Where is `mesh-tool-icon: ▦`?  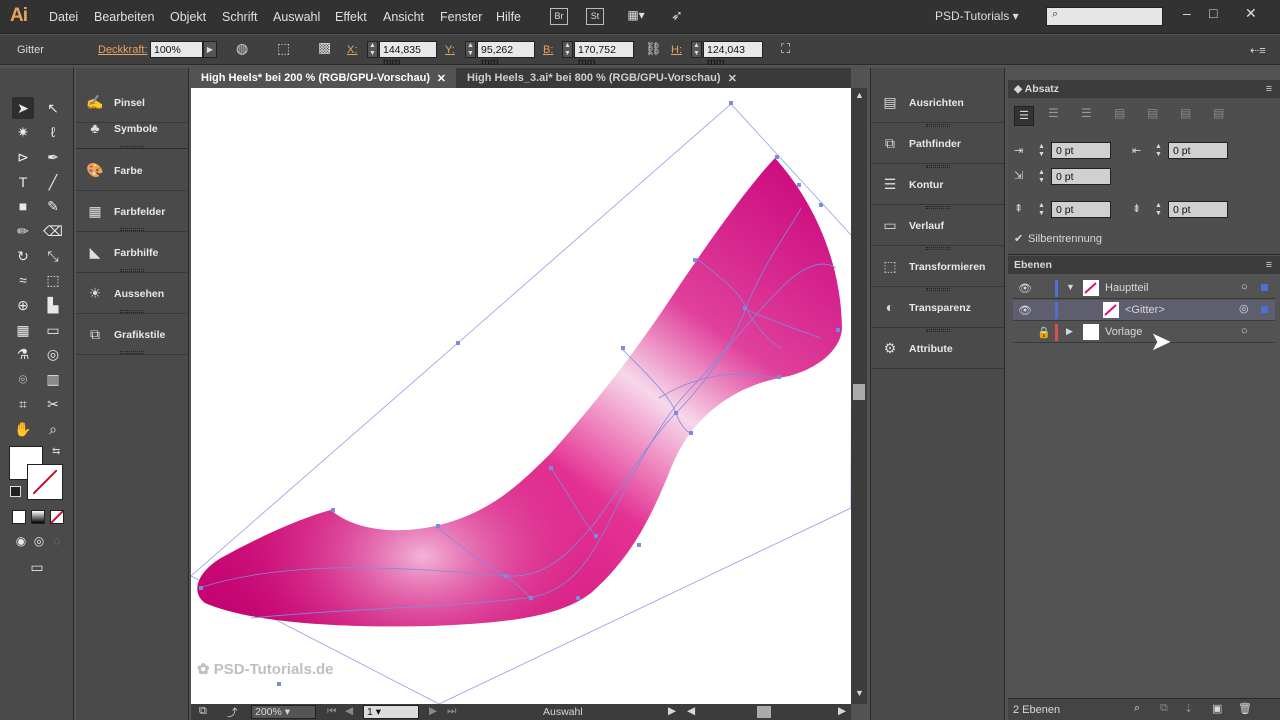 mesh-tool-icon: ▦ is located at coordinates (23, 330).